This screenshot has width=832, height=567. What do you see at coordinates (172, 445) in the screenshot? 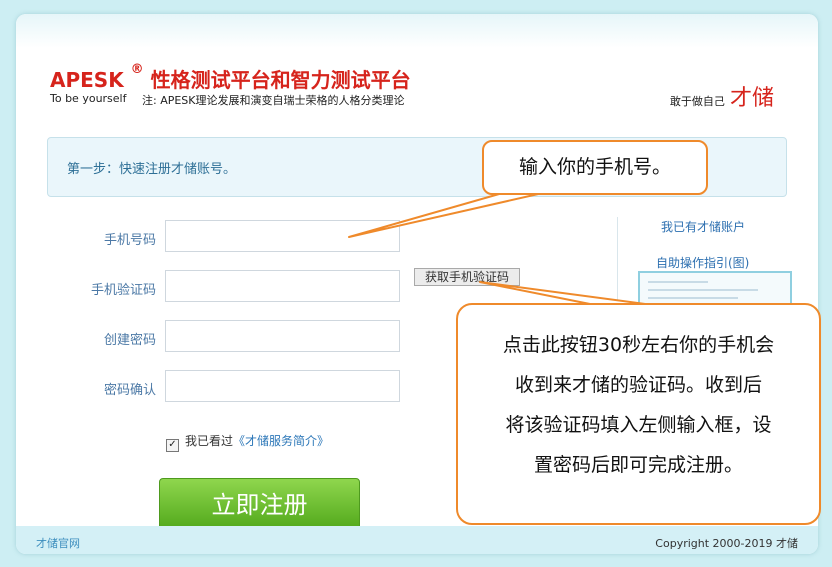
I see `agree-checkbox: ✓` at bounding box center [172, 445].